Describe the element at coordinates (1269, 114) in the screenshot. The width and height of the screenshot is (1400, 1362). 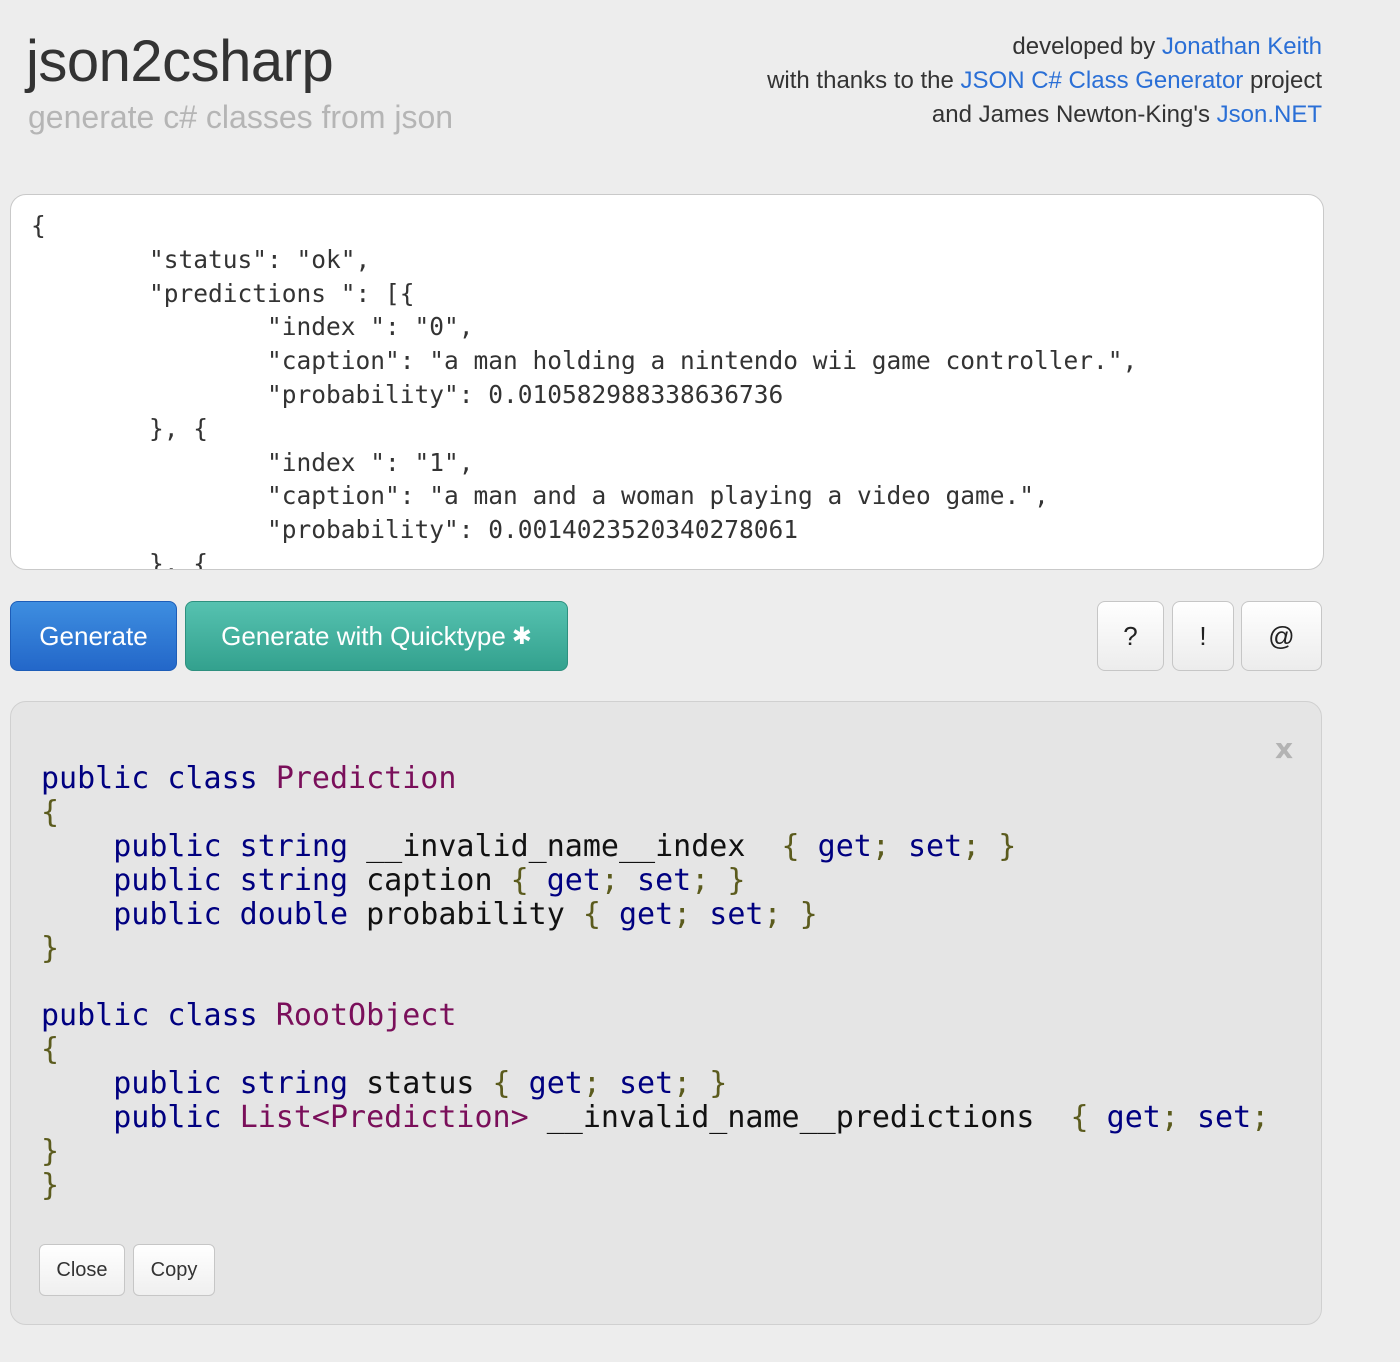
I see `jsonnet-link: Json.NET` at that location.